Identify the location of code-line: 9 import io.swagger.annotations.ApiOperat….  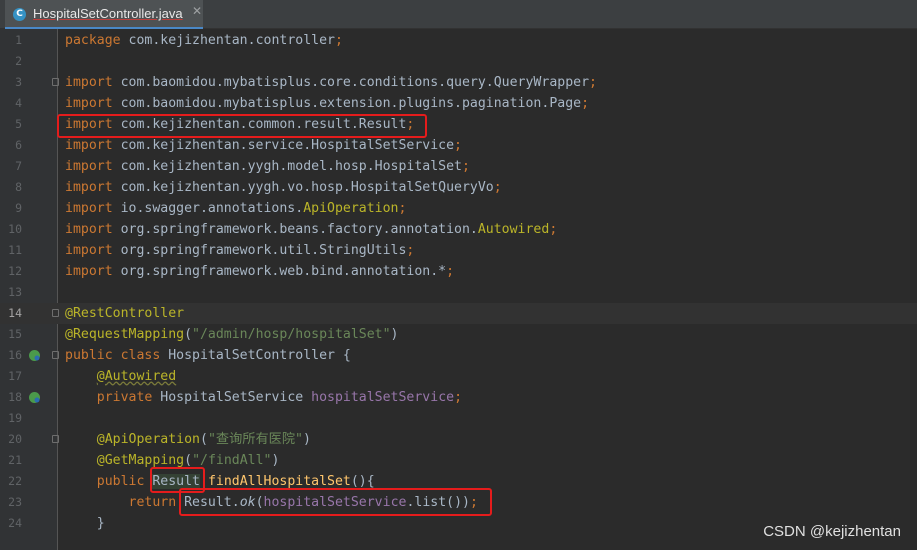
(458, 208).